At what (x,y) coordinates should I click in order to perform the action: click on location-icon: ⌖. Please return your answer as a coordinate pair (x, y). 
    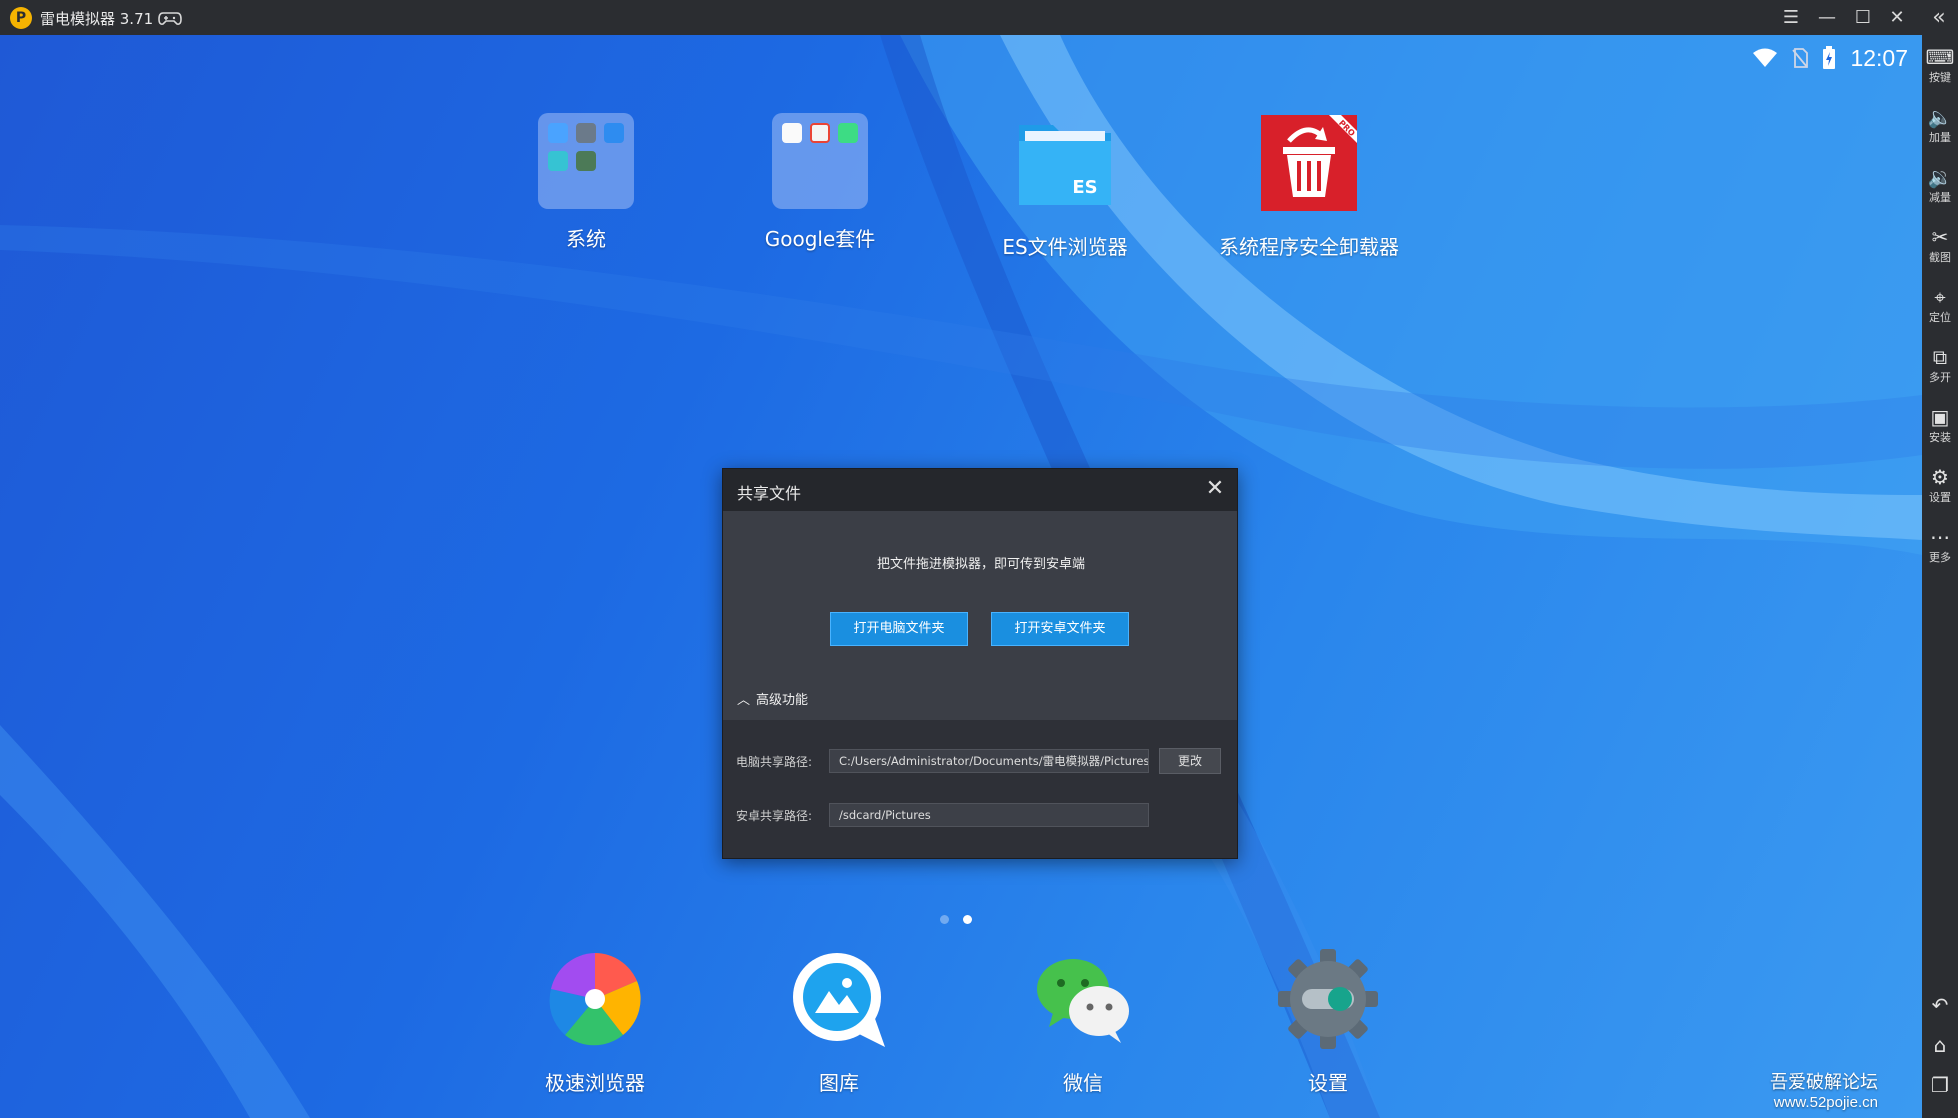
    Looking at the image, I should click on (1940, 297).